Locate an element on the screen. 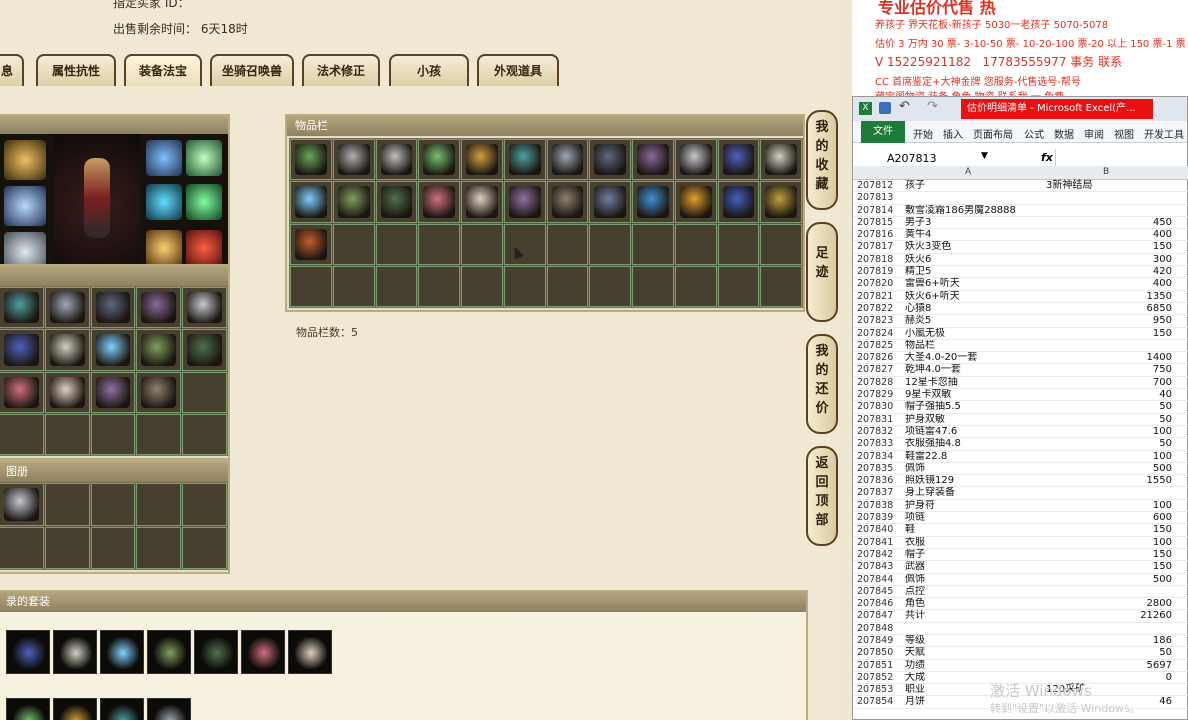  cell-b: 21260 is located at coordinates (1108, 616).